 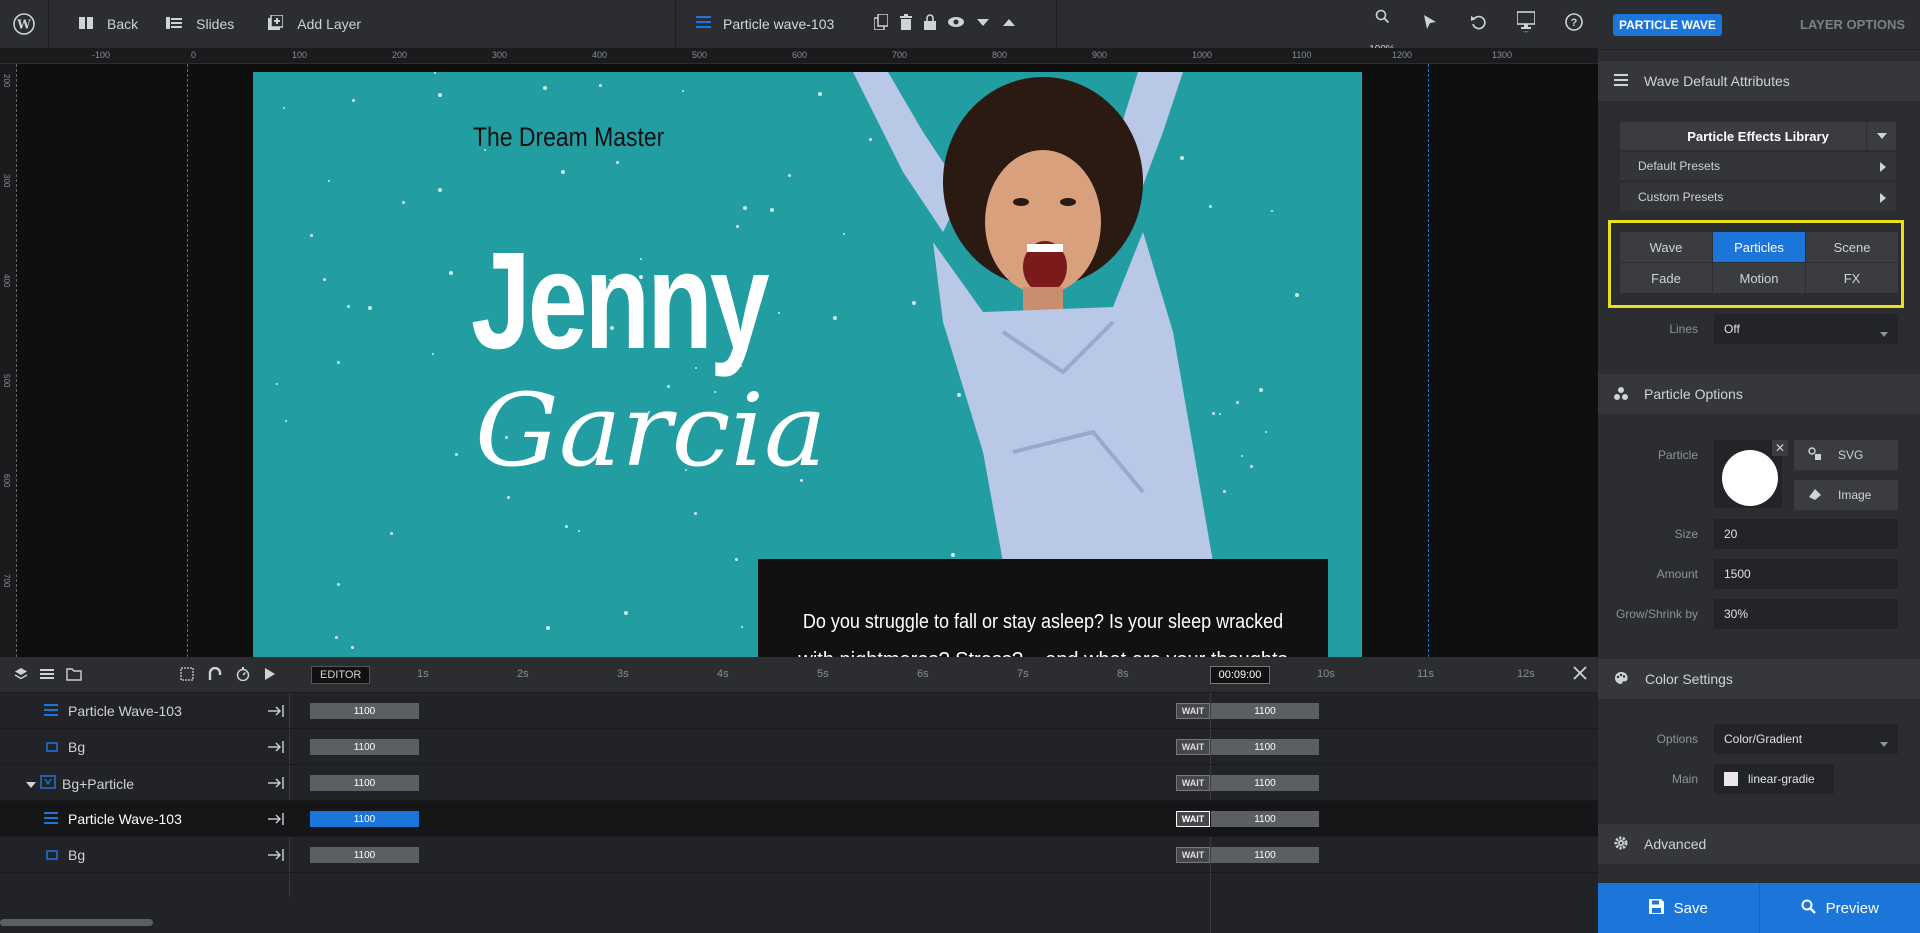 What do you see at coordinates (1382, 32) in the screenshot?
I see `zoom-control: 100%` at bounding box center [1382, 32].